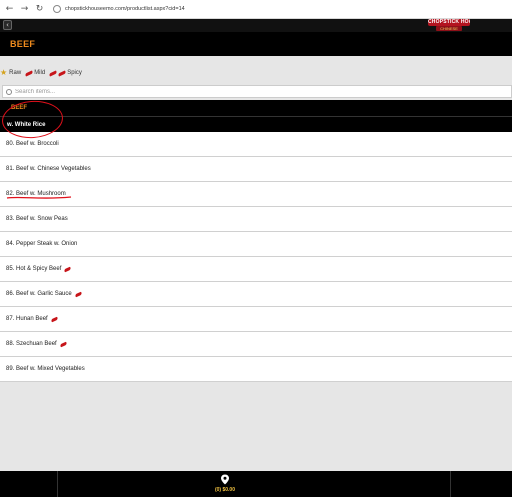 The width and height of the screenshot is (512, 497). I want to click on cart-pin-icon, so click(225, 479).